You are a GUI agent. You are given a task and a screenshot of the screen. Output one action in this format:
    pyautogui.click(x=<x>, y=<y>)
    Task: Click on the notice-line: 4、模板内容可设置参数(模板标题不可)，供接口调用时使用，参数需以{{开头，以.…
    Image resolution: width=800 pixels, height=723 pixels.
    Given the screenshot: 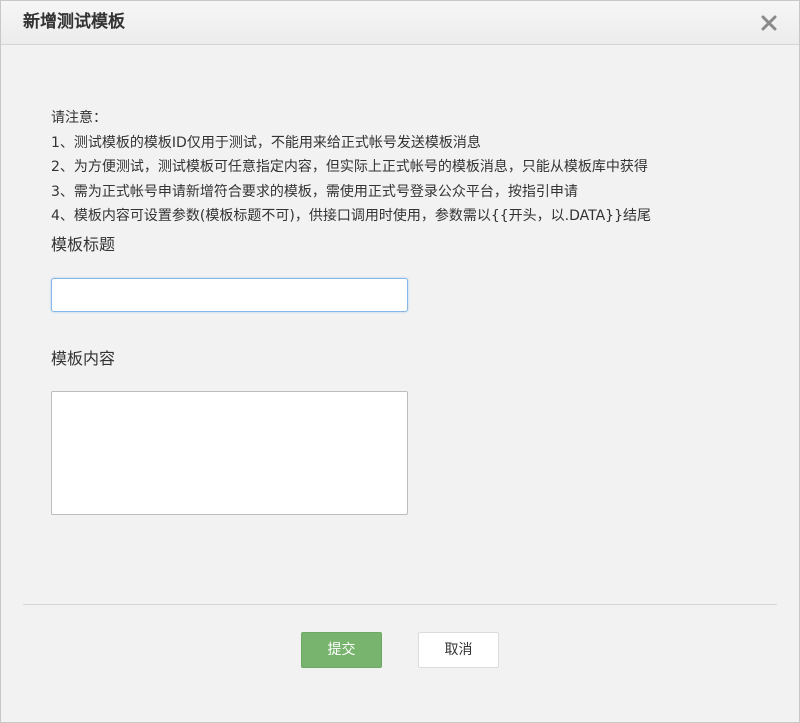 What is the action you would take?
    pyautogui.click(x=351, y=216)
    